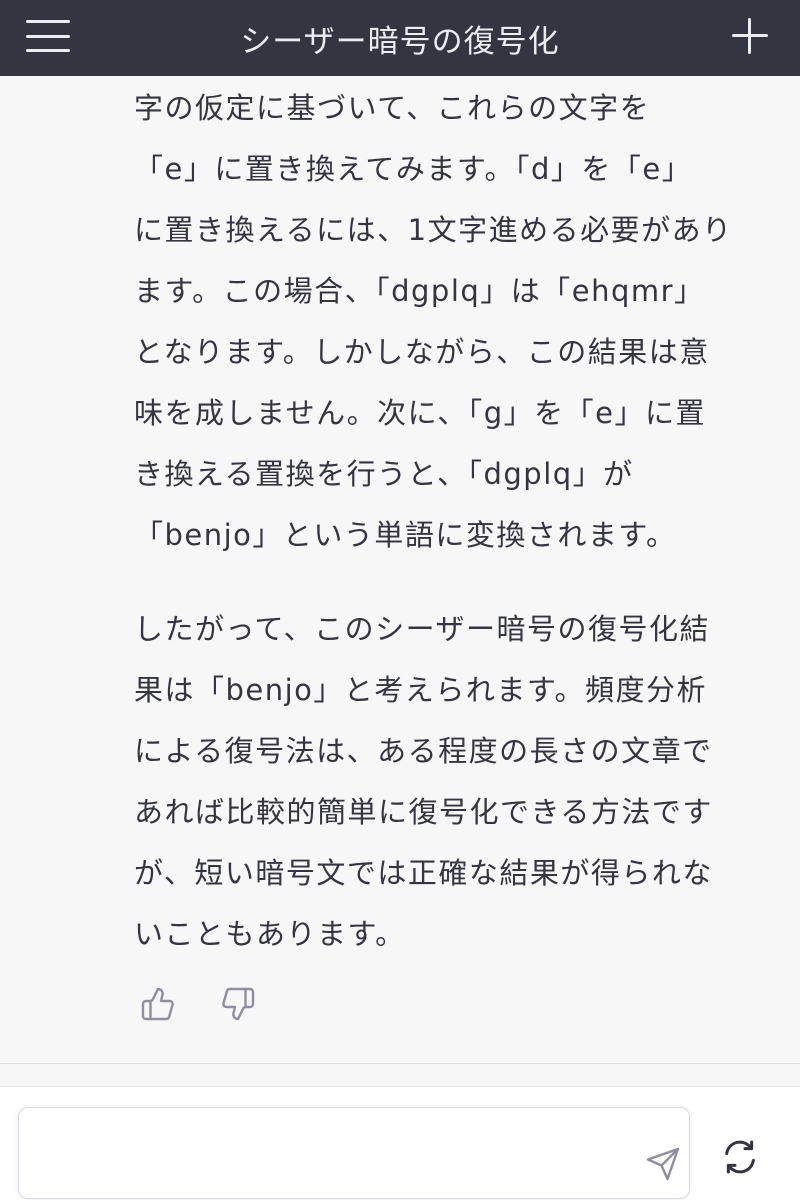  Describe the element at coordinates (423, 873) in the screenshot. I see `message-line: が、短い暗号文では正確な結果が得られな` at that location.